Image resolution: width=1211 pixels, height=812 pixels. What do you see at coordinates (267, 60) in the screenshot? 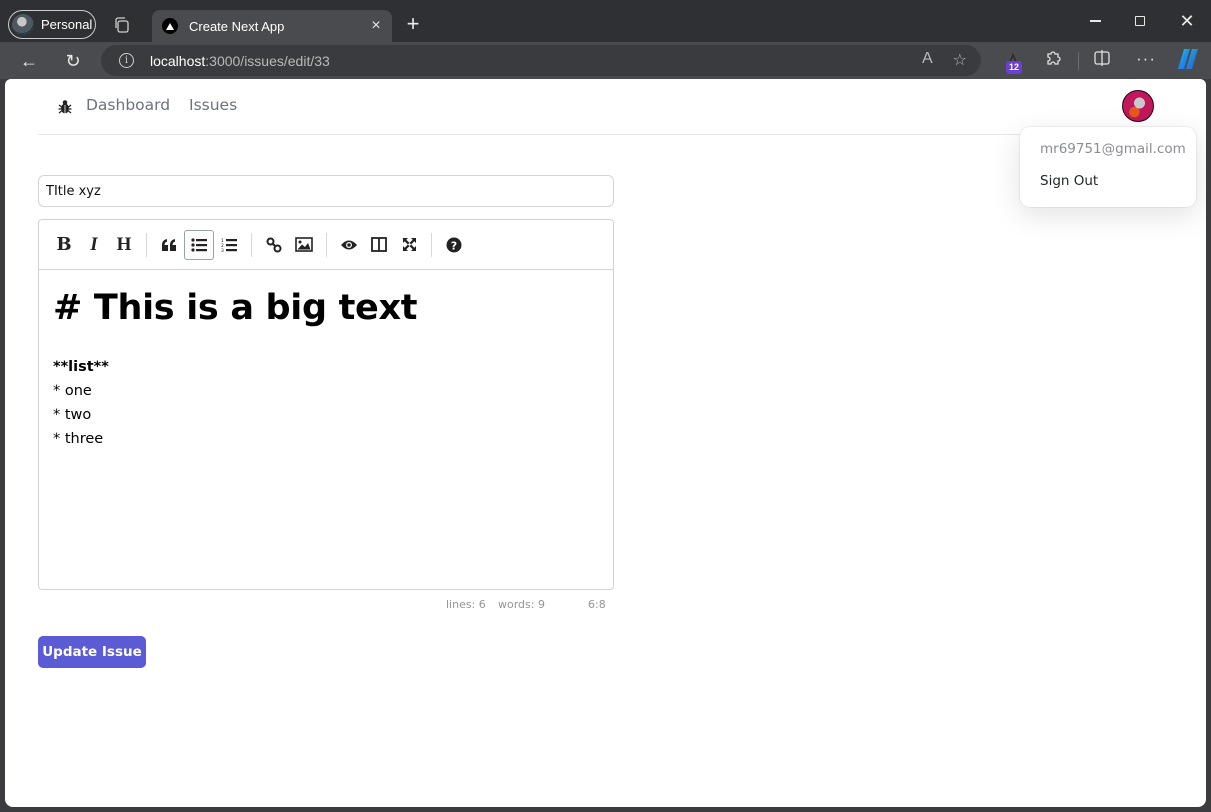
I see `url-path: :3000/issues/edit/33` at bounding box center [267, 60].